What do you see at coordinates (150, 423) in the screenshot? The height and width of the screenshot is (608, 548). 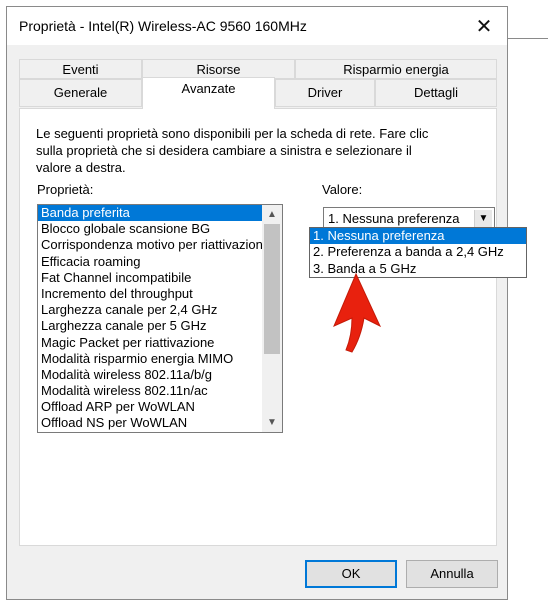 I see `list-item: Offload NS per WoWLAN` at bounding box center [150, 423].